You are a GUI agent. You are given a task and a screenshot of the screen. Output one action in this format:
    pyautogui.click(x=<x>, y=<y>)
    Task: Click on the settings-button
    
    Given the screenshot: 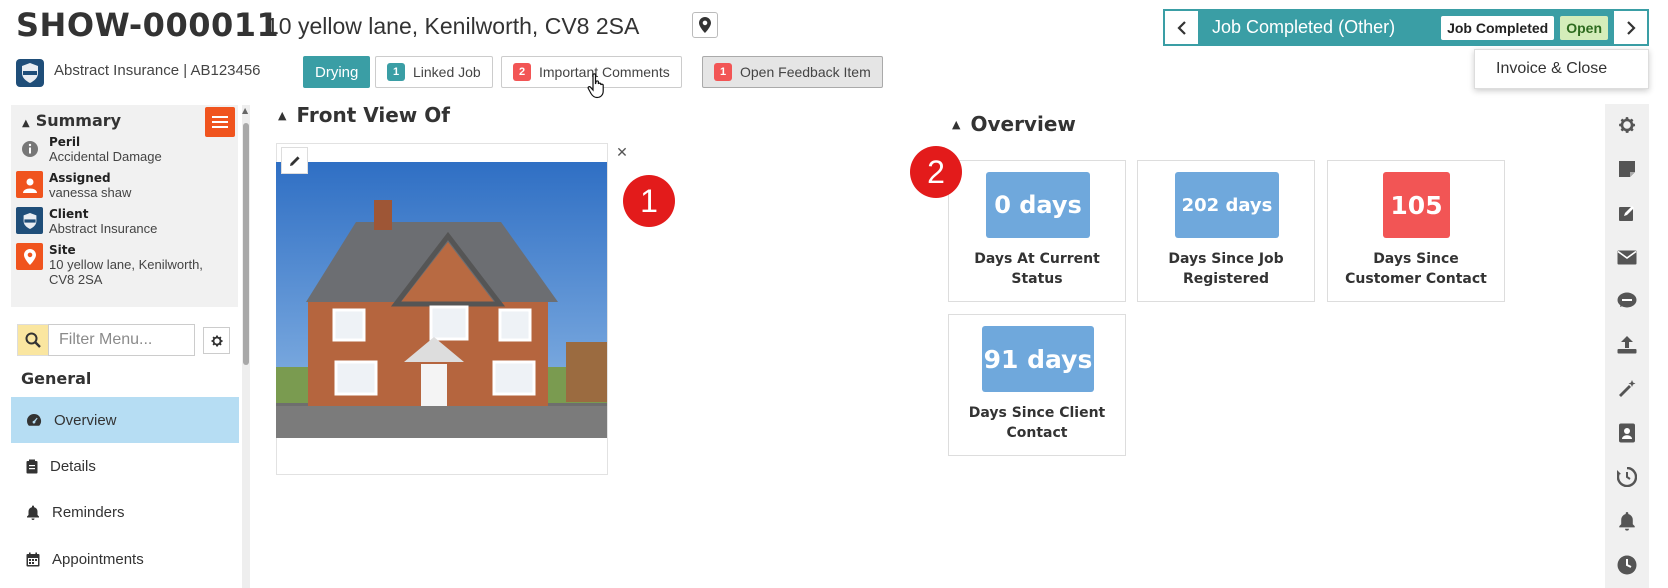 What is the action you would take?
    pyautogui.click(x=1627, y=125)
    